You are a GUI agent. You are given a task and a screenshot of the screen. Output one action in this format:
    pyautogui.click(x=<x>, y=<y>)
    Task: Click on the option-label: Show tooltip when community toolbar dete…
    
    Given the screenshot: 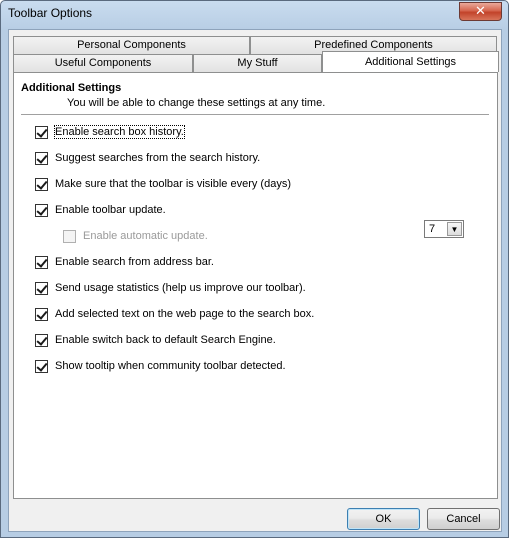 What is the action you would take?
    pyautogui.click(x=170, y=366)
    